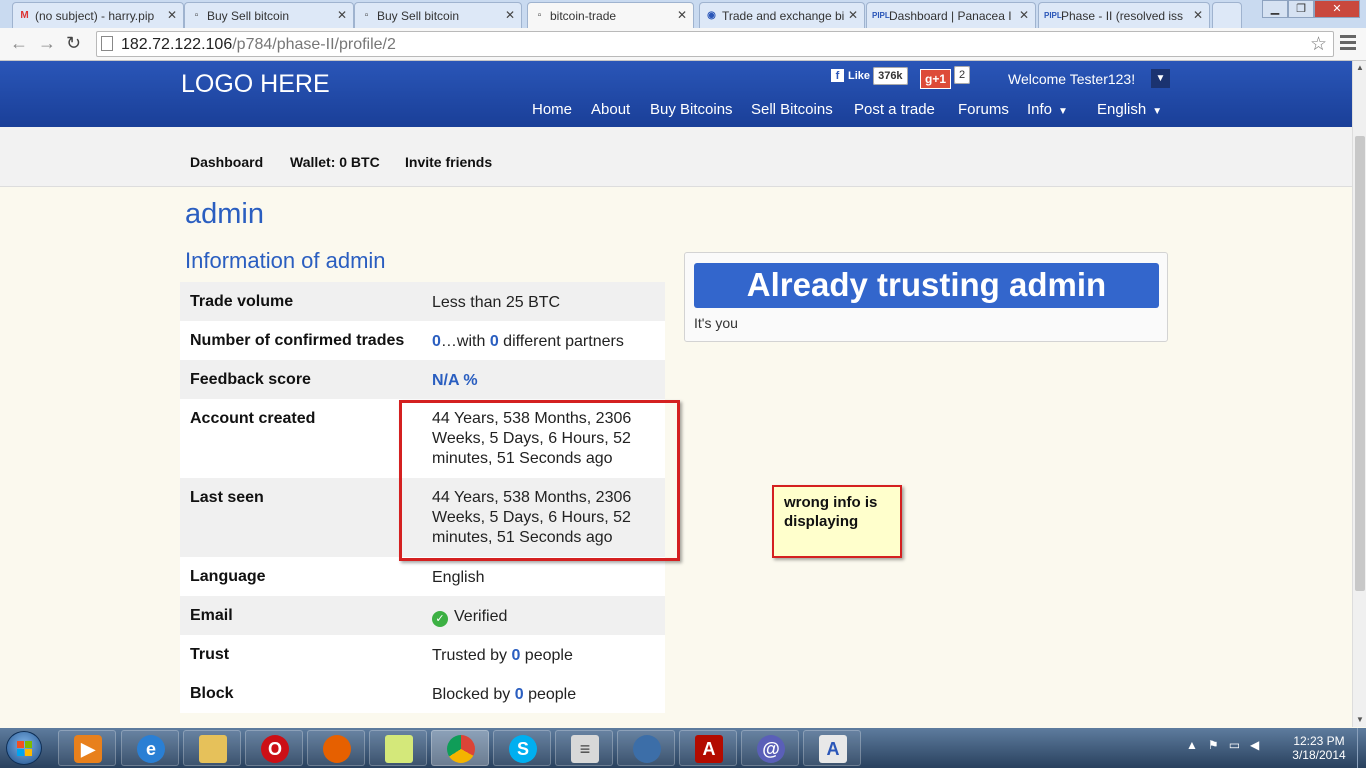 The width and height of the screenshot is (1366, 768). What do you see at coordinates (539, 480) in the screenshot?
I see `annotation-highlight-box` at bounding box center [539, 480].